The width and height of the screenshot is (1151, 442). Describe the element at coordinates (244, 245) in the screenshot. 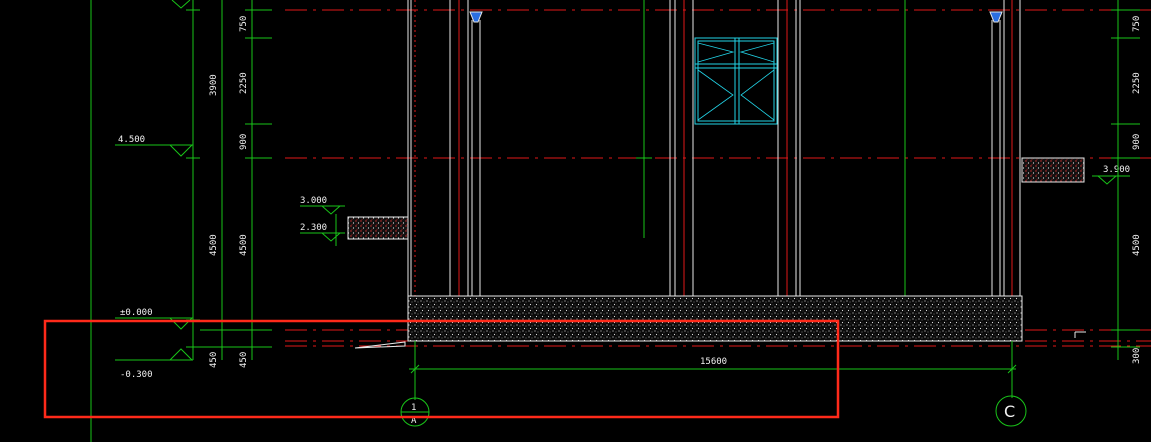

I see `dim-4500-inner: 4500` at that location.